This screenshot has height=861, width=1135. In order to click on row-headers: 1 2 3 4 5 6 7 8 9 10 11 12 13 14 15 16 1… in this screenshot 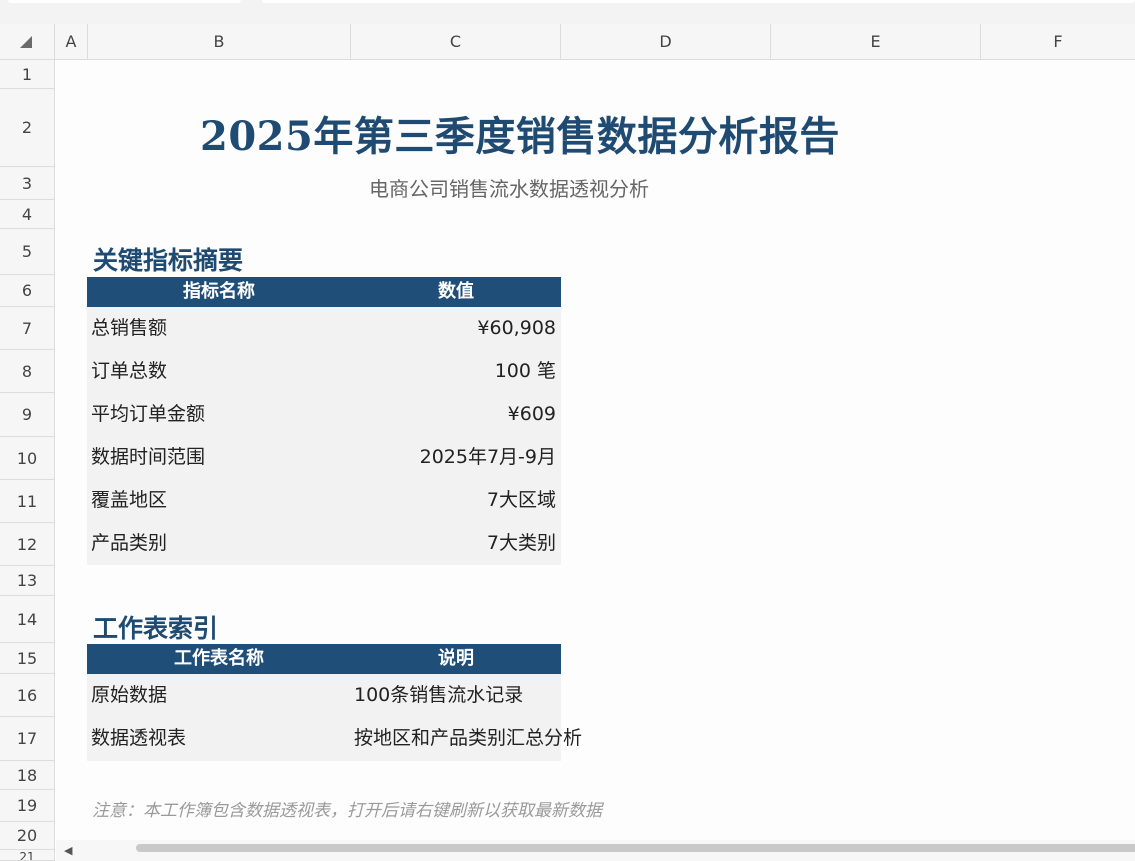, I will do `click(27, 460)`.